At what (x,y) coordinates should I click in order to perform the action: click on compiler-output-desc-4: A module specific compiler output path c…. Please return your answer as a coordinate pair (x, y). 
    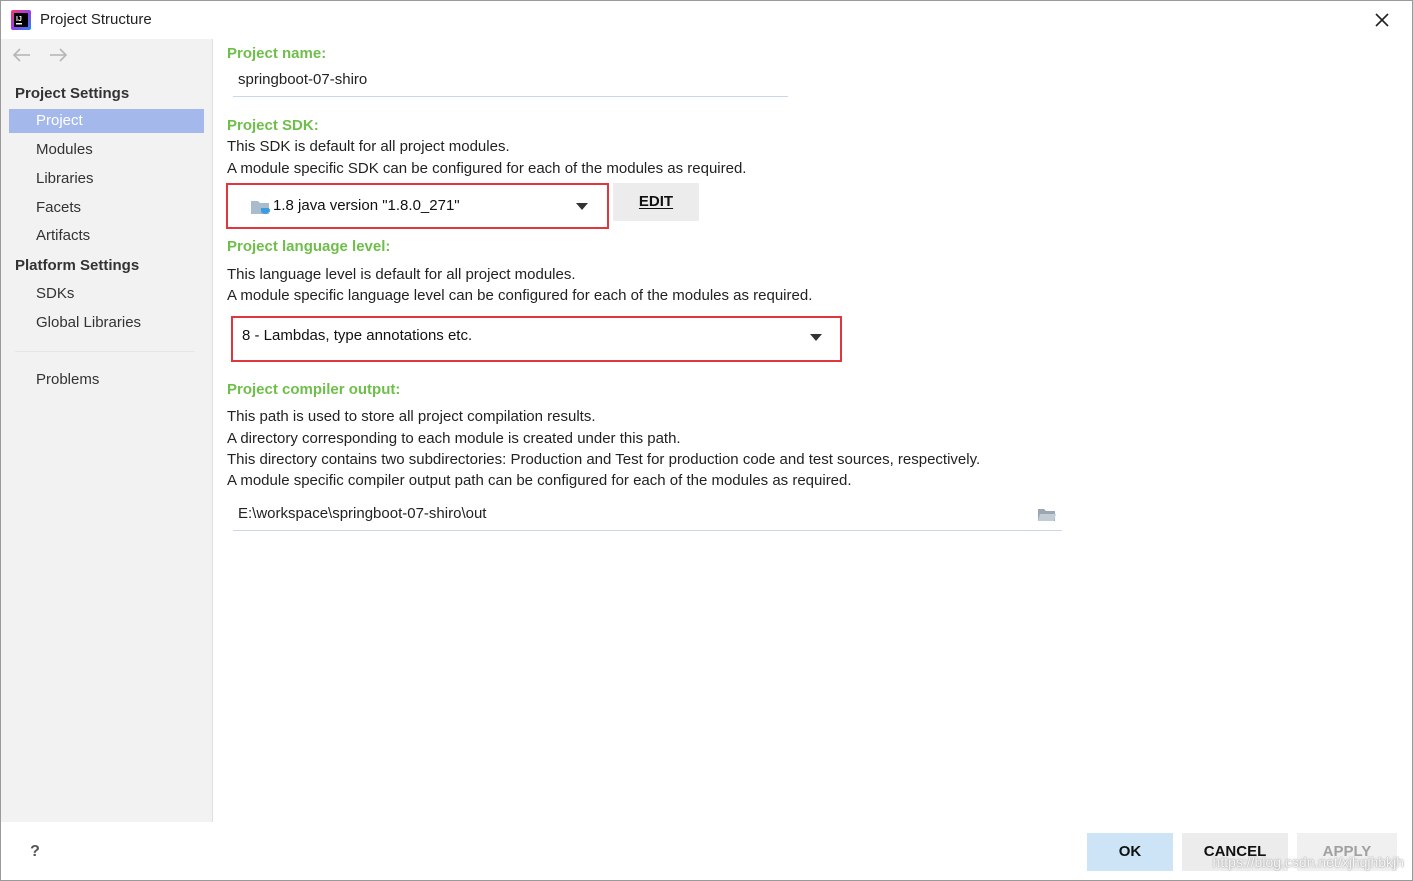
    Looking at the image, I should click on (539, 480).